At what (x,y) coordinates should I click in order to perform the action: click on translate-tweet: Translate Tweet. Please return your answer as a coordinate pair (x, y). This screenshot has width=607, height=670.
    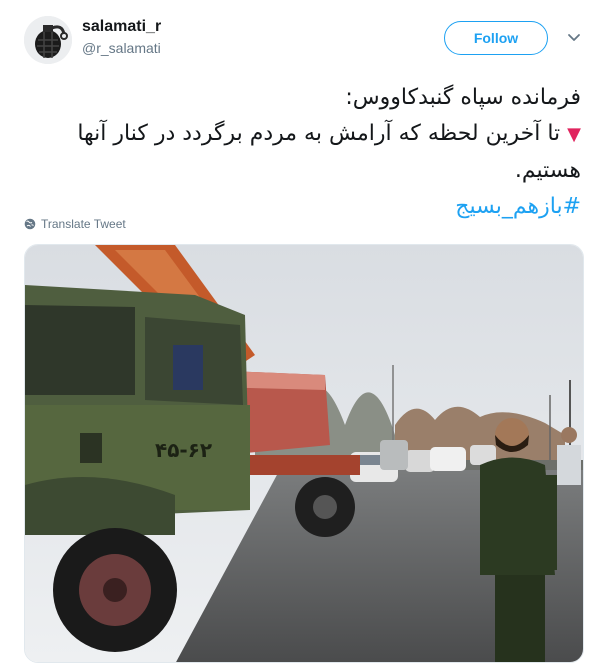
    Looking at the image, I should click on (75, 224).